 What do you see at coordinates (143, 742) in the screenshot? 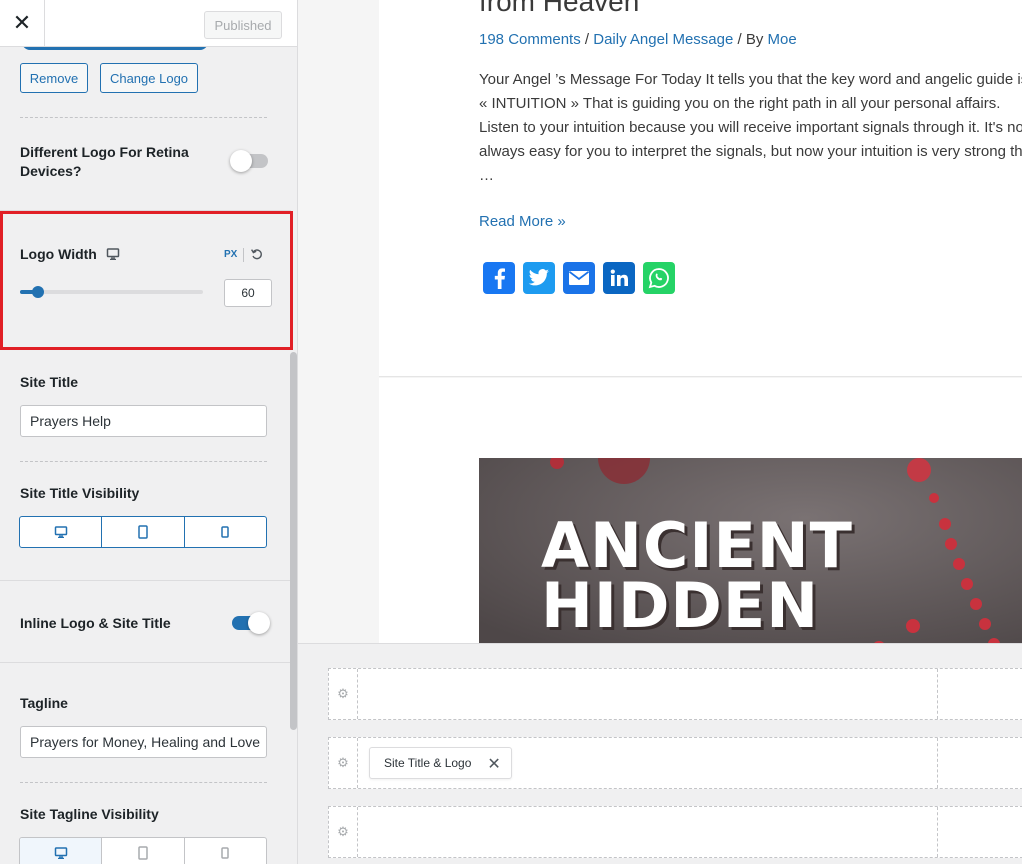
I see `tagline-input: Prayers for Money, Healing and Love` at bounding box center [143, 742].